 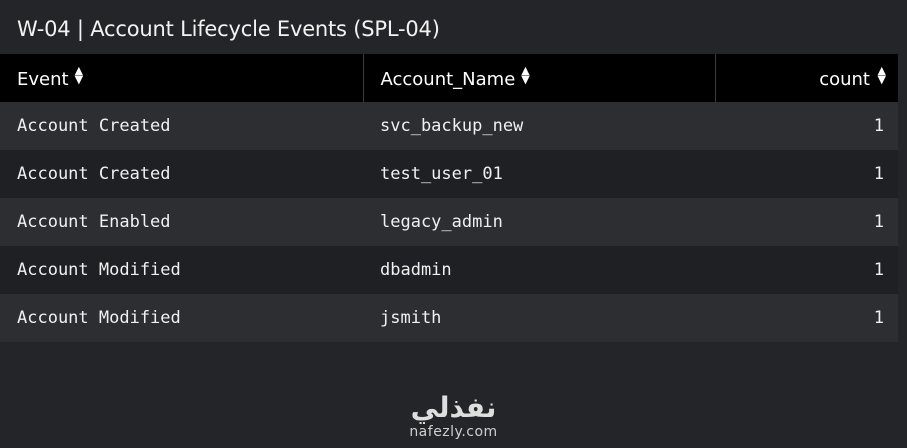 I want to click on column-header-label: Account_Name, so click(x=448, y=79).